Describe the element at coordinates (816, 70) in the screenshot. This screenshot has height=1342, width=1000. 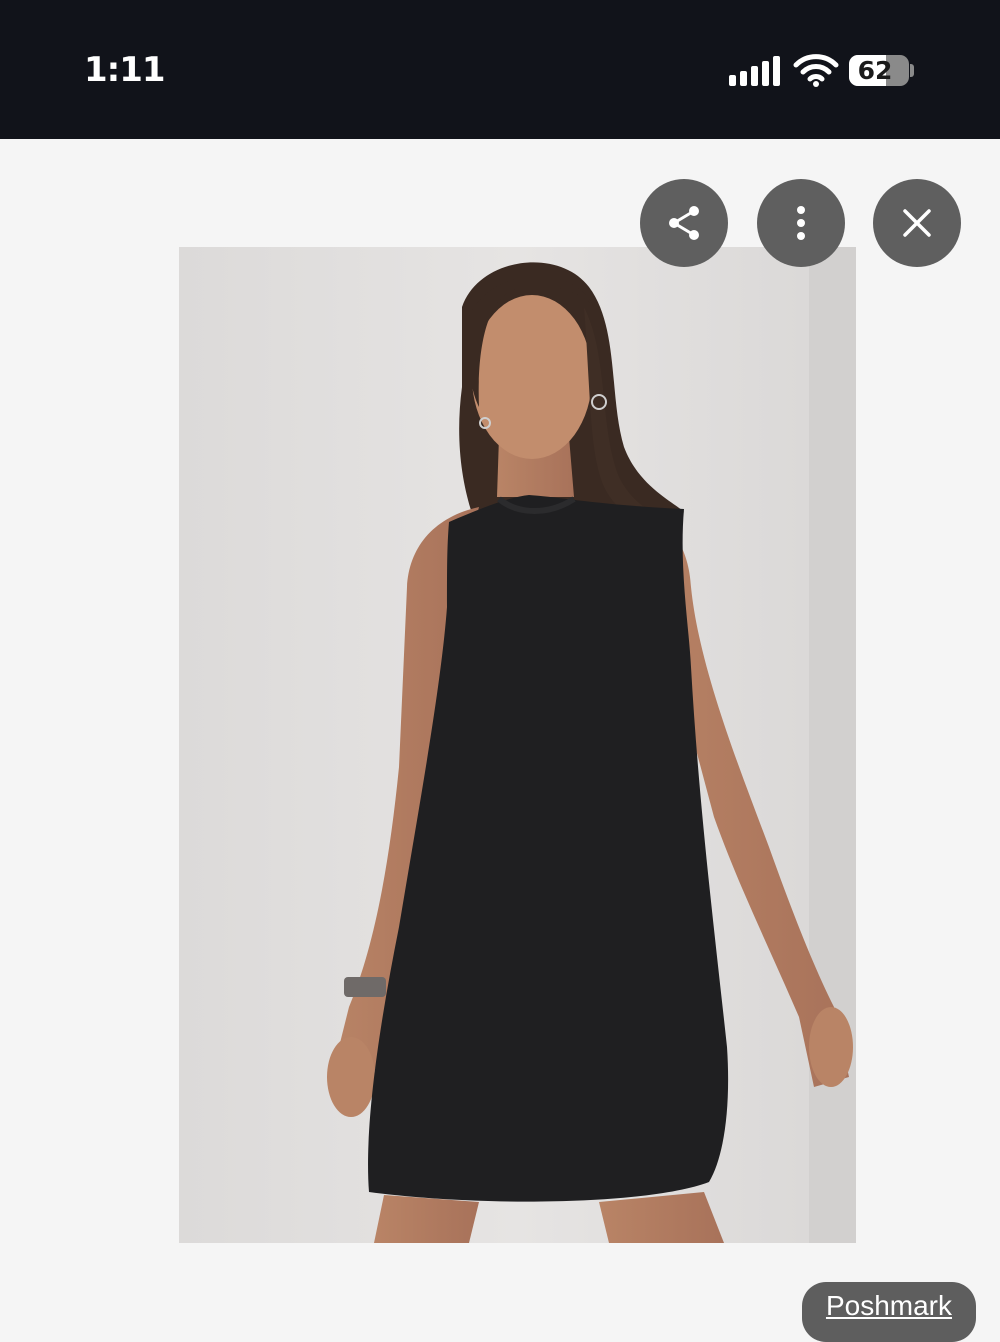
I see `wifi-icon` at that location.